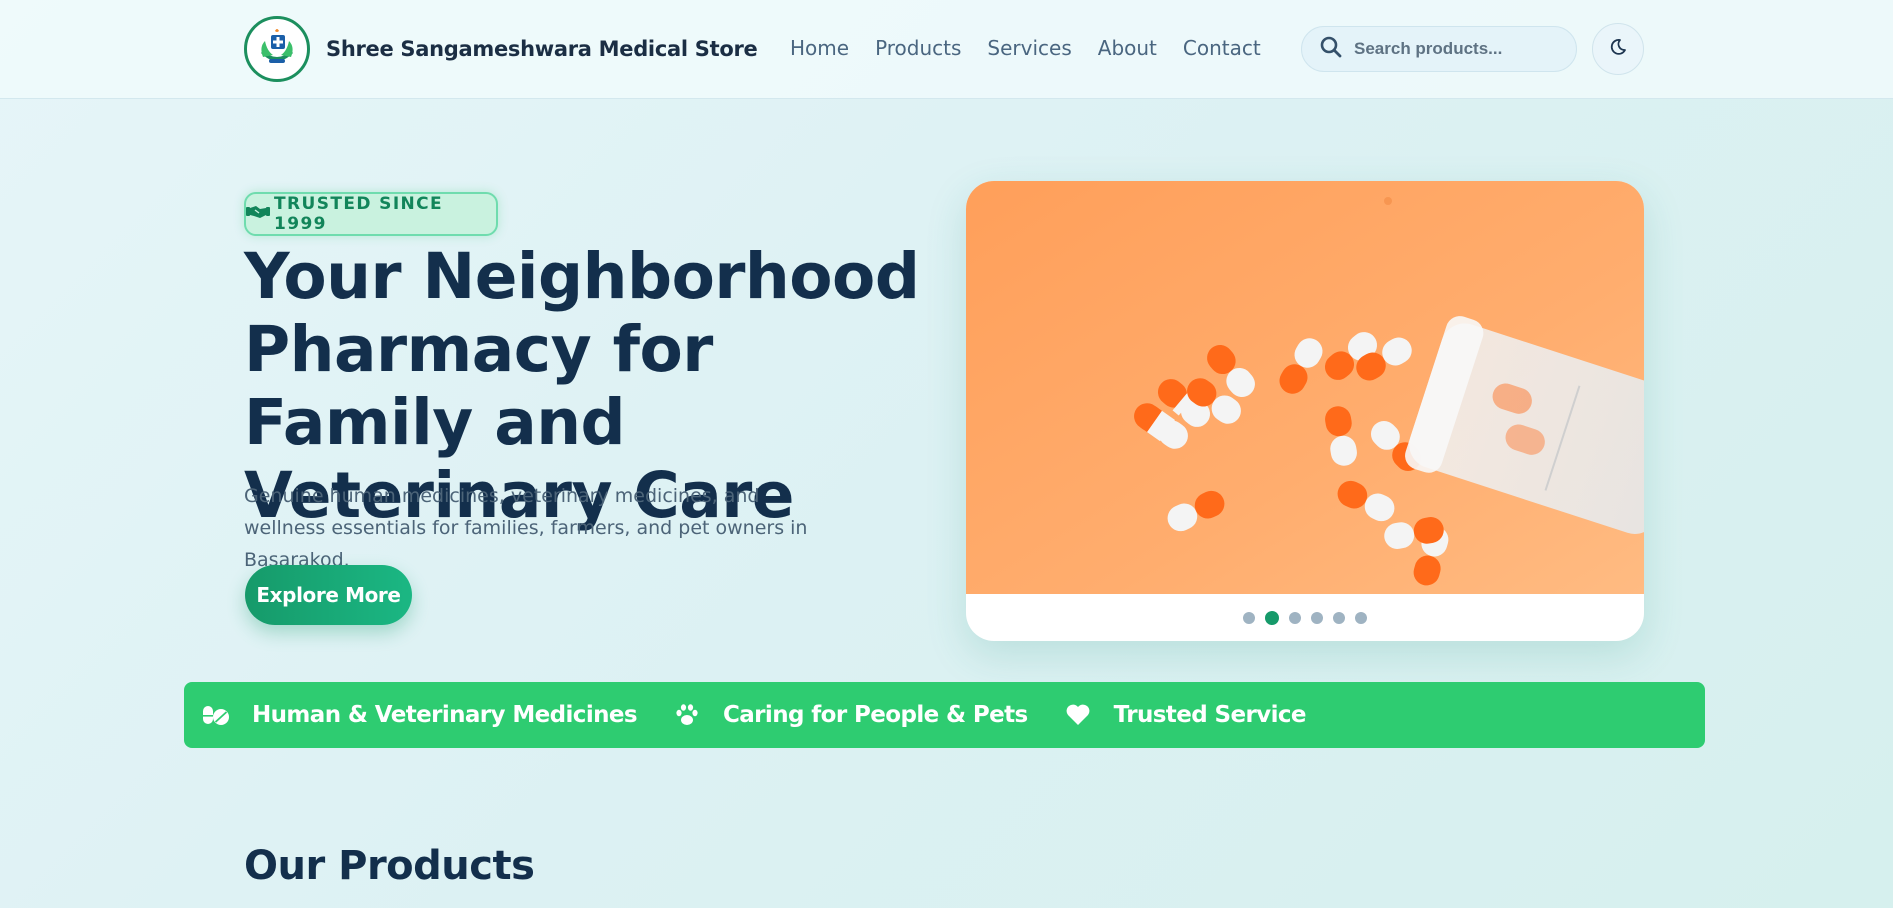 This screenshot has height=908, width=1893. What do you see at coordinates (359, 214) in the screenshot?
I see `badge-text: TRUSTED SINCE 1999` at bounding box center [359, 214].